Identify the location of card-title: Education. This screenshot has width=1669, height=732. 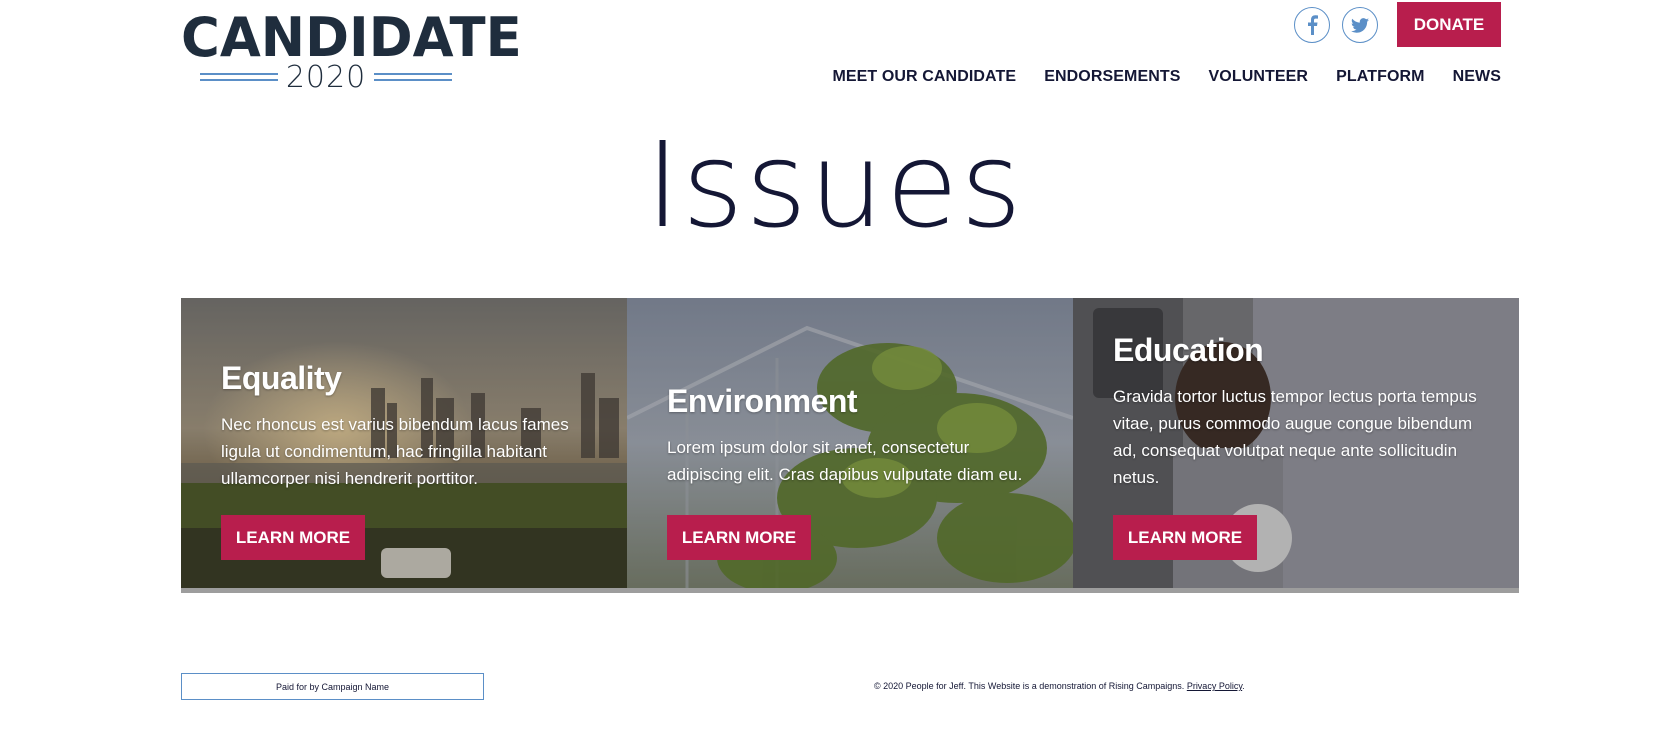
(1188, 350).